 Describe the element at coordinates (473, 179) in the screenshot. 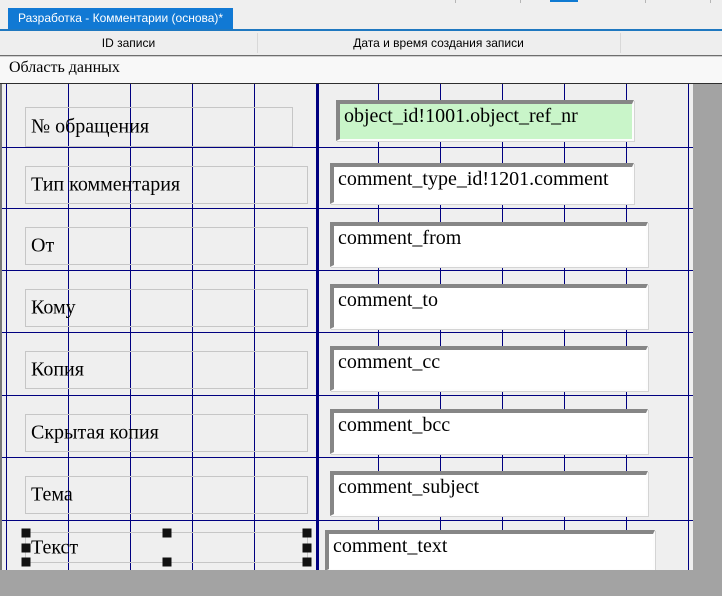

I see `field-text: comment_type_id!1201.comment` at that location.